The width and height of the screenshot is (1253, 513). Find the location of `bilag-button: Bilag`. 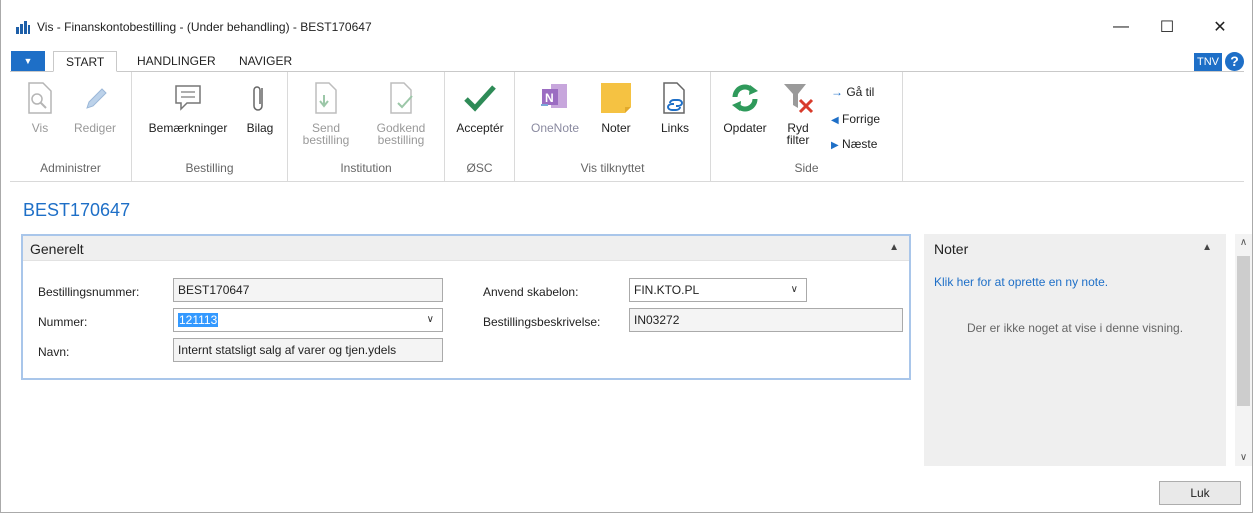

bilag-button: Bilag is located at coordinates (260, 107).